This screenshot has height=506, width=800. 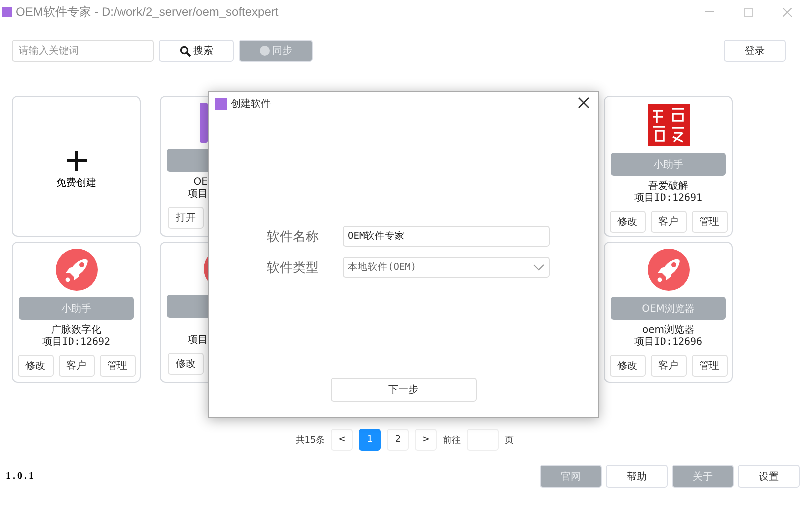 What do you see at coordinates (293, 268) in the screenshot?
I see `field-label: 软件类型` at bounding box center [293, 268].